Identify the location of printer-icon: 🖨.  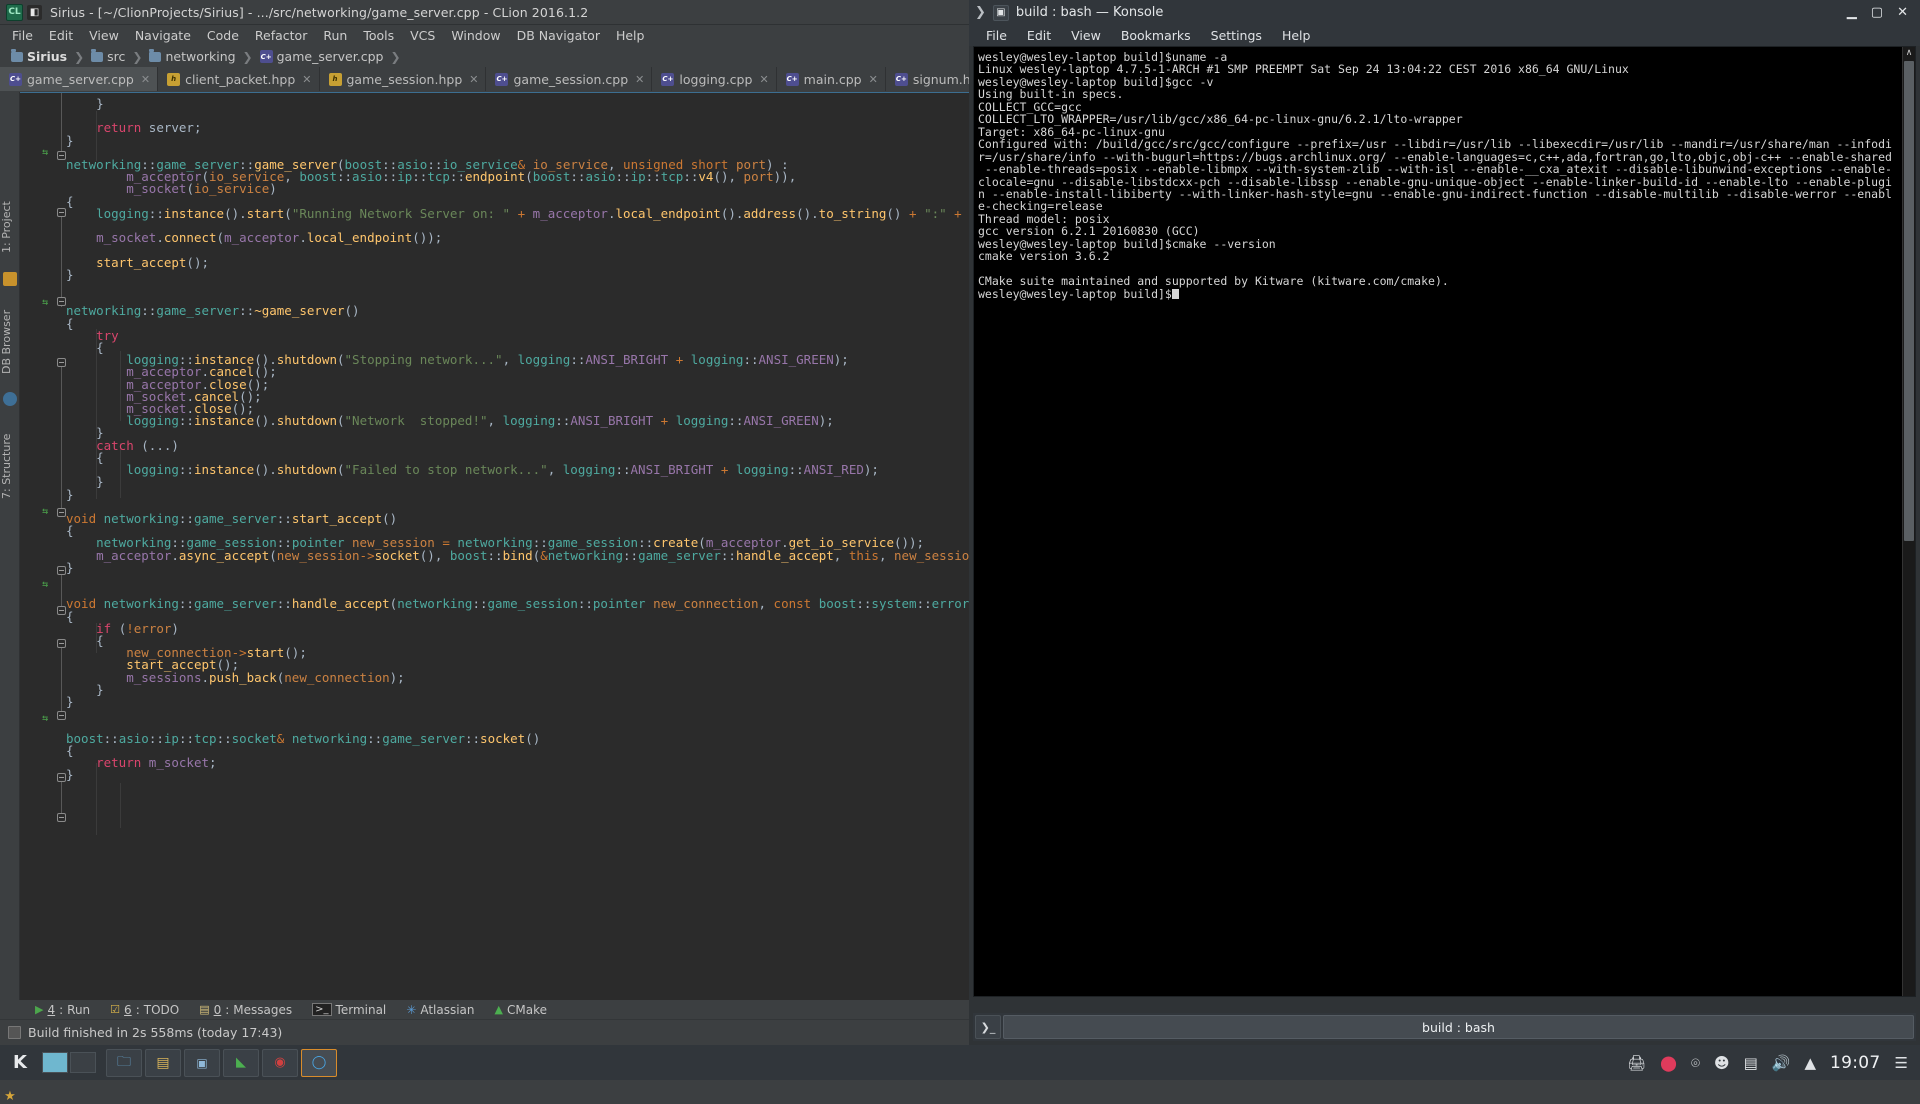
(1636, 1063).